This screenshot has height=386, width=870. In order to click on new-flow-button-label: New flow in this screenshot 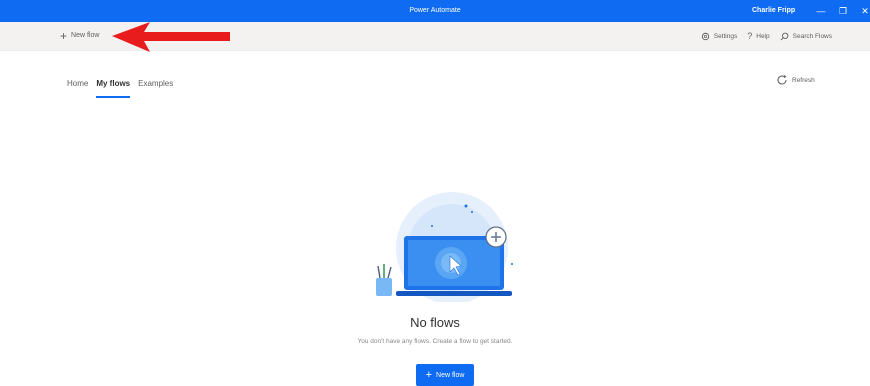, I will do `click(450, 375)`.